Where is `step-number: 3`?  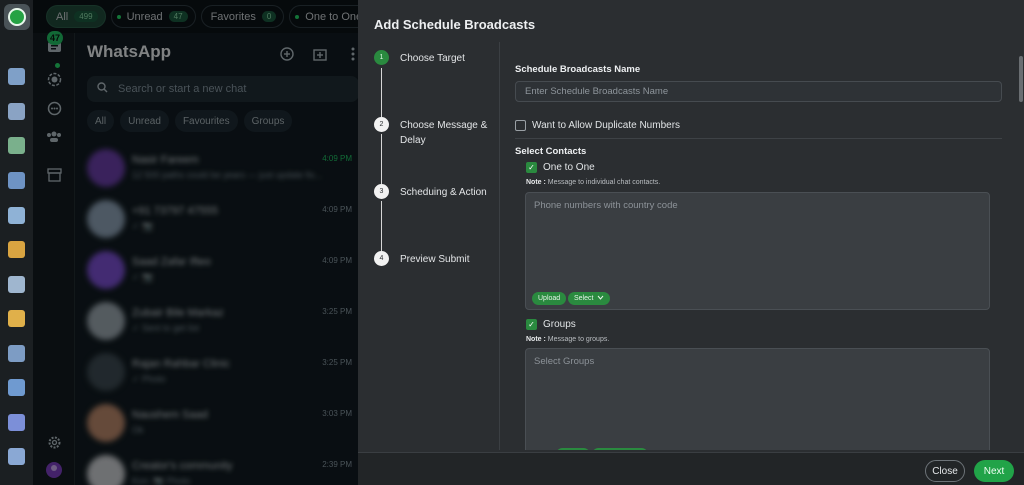 step-number: 3 is located at coordinates (381, 191).